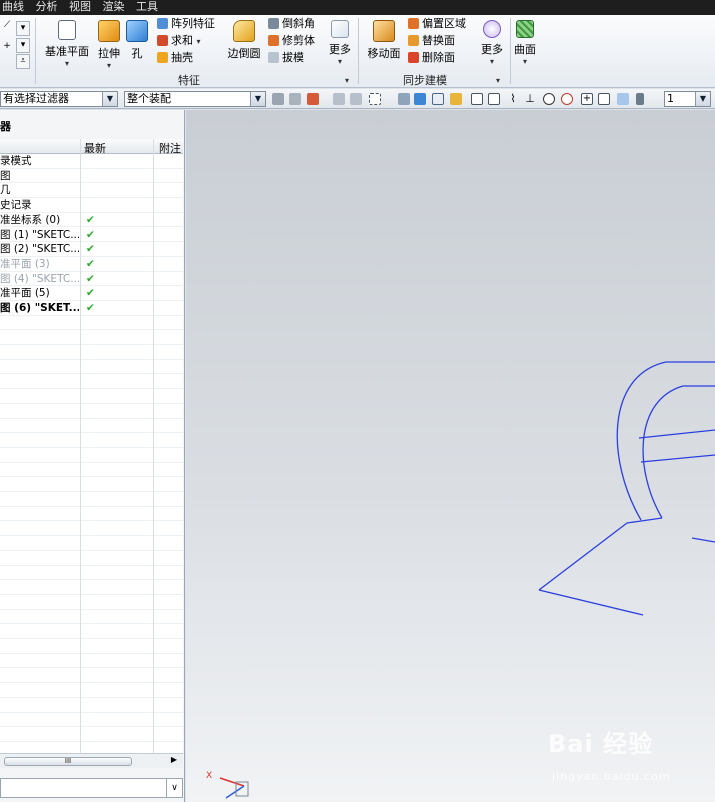 The image size is (715, 802). Describe the element at coordinates (437, 24) in the screenshot. I see `offset-region-button: 偏置区域` at that location.